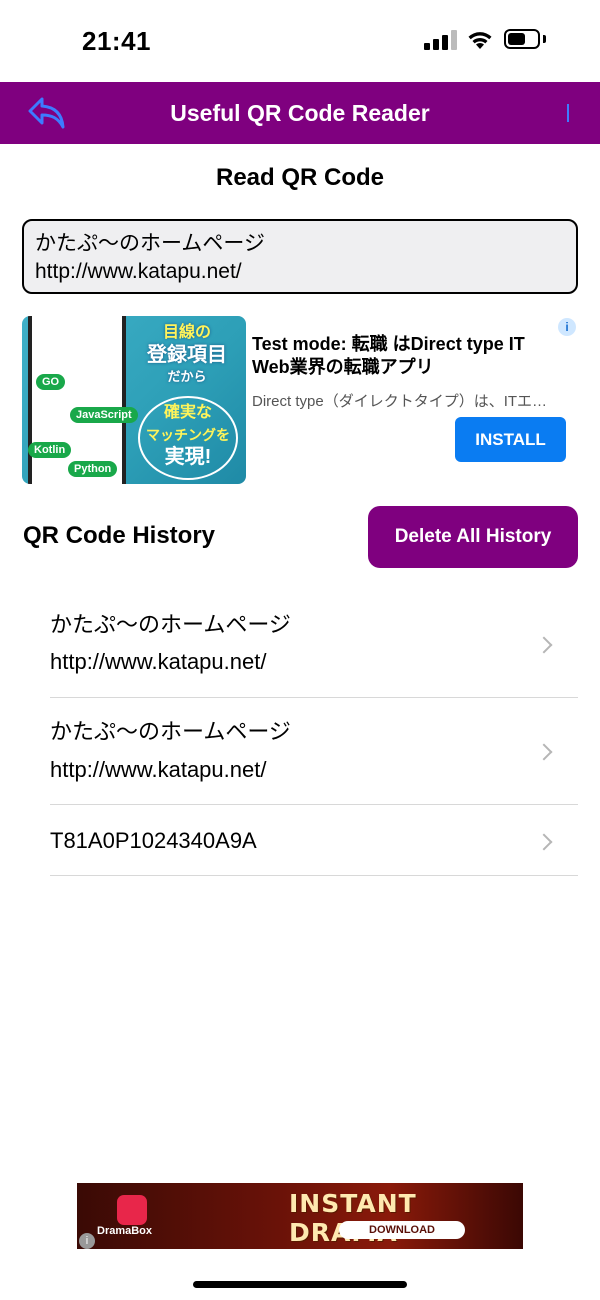 The image size is (600, 1300). Describe the element at coordinates (93, 469) in the screenshot. I see `ad-chip-python: Python` at that location.